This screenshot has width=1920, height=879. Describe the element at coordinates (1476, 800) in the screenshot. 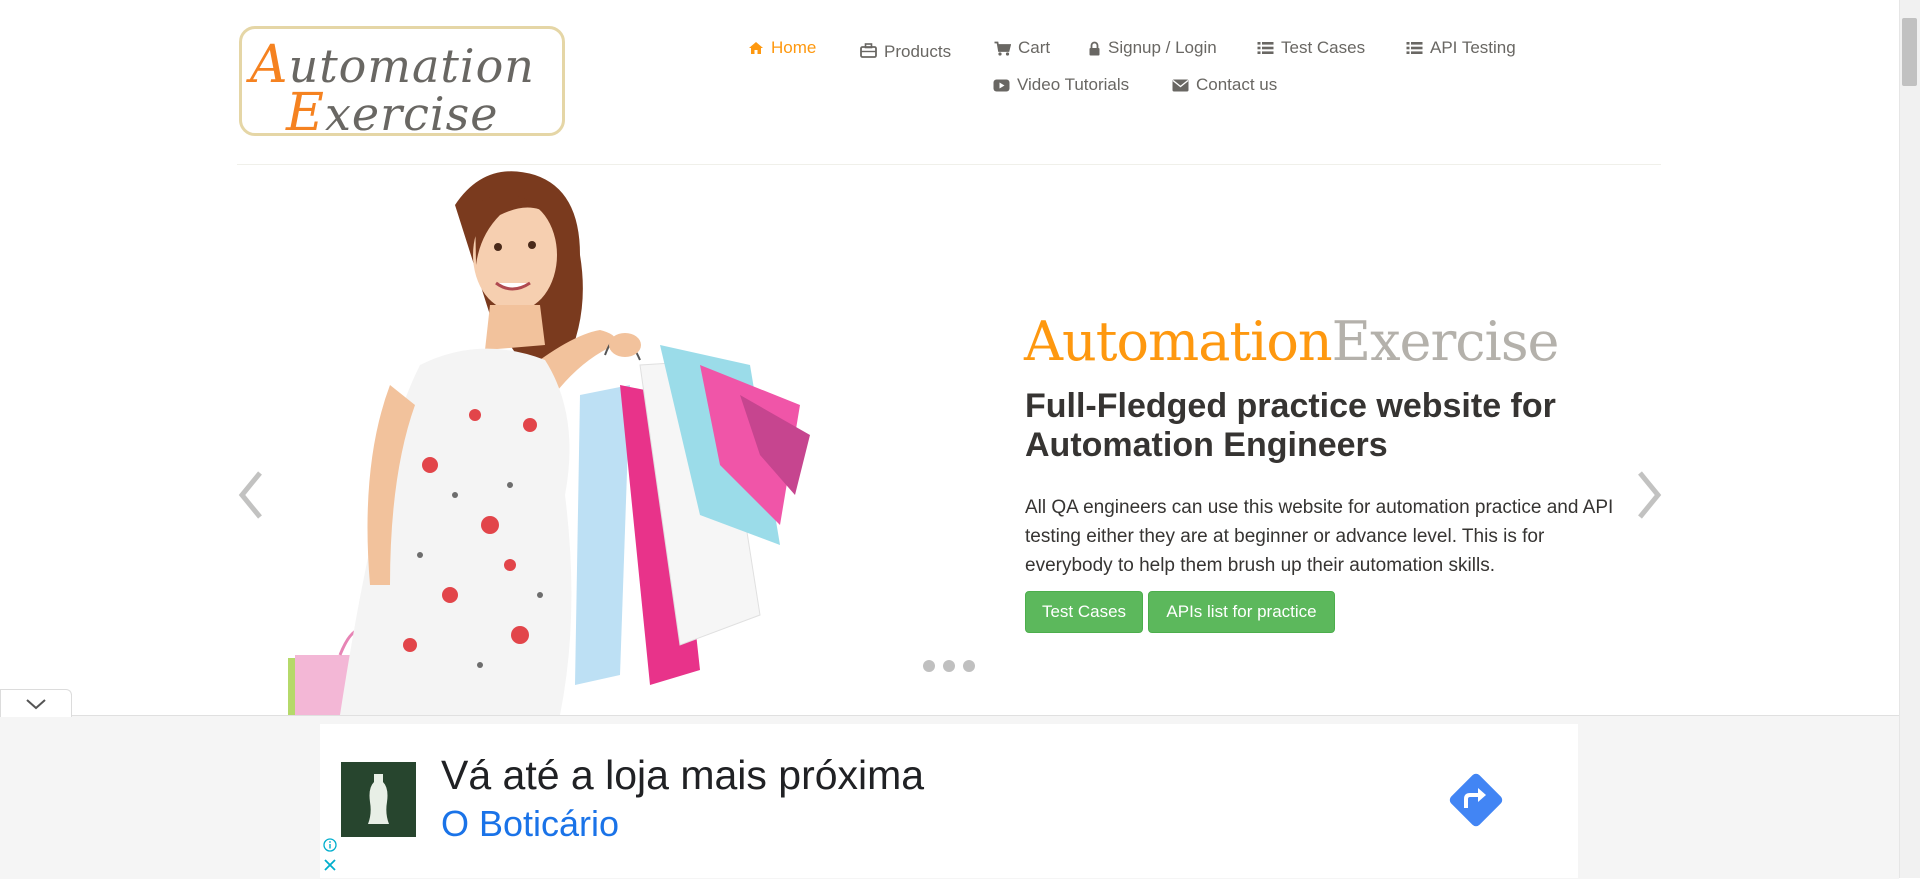

I see `directions-icon` at that location.